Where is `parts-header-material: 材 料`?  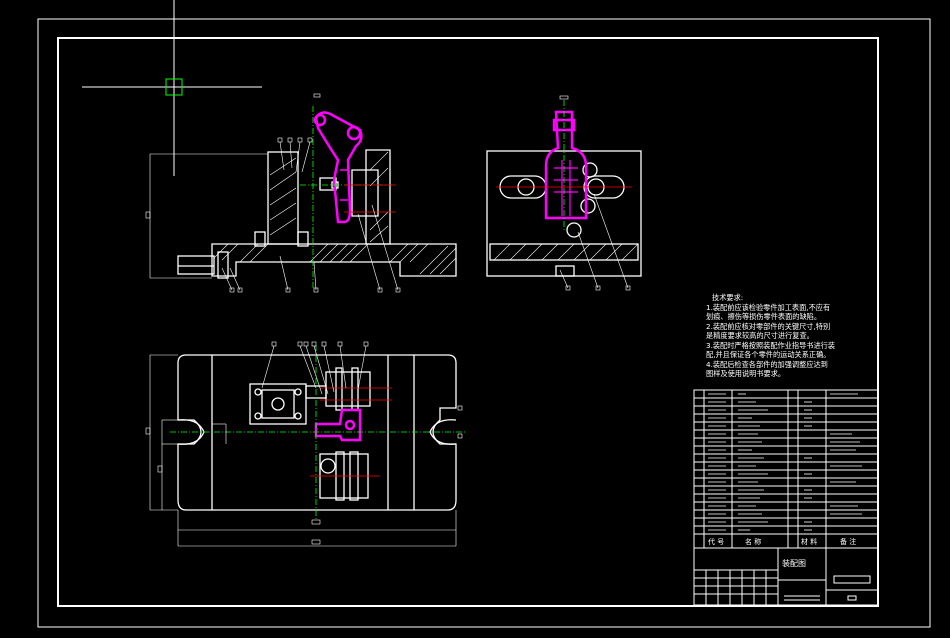
parts-header-material: 材 料 is located at coordinates (809, 542).